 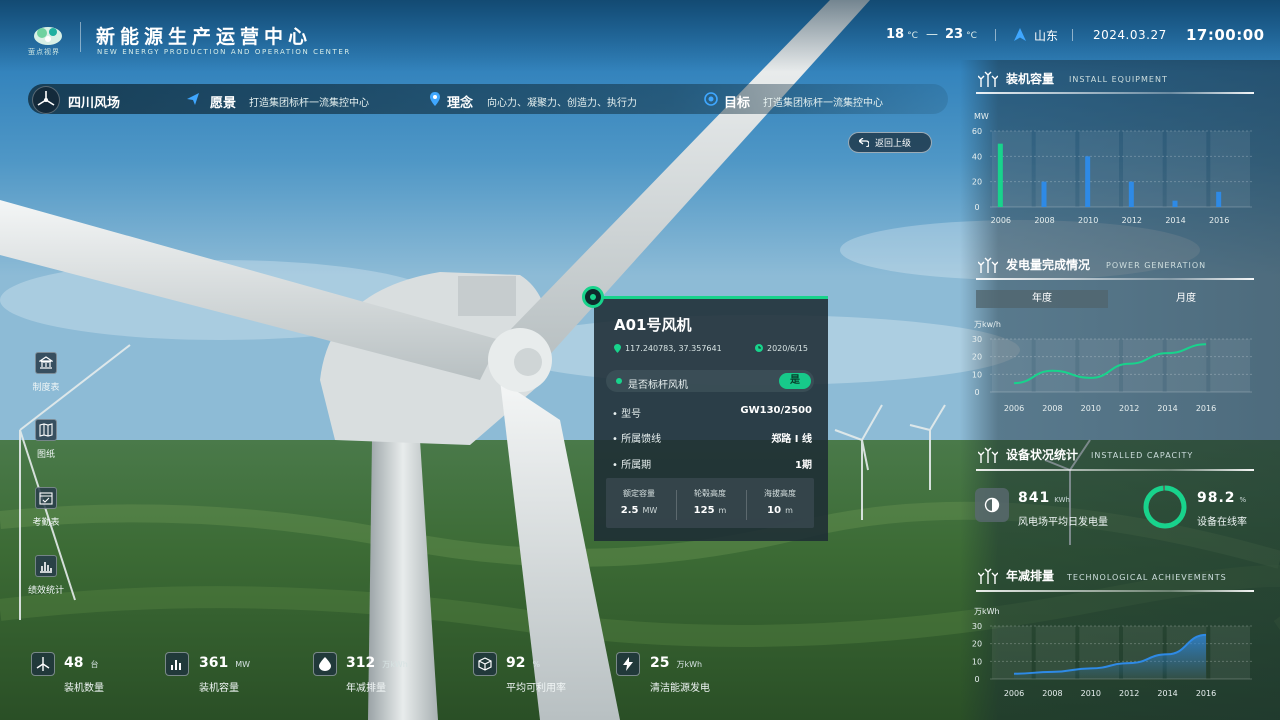 I want to click on online-rate-ring, so click(x=1165, y=507).